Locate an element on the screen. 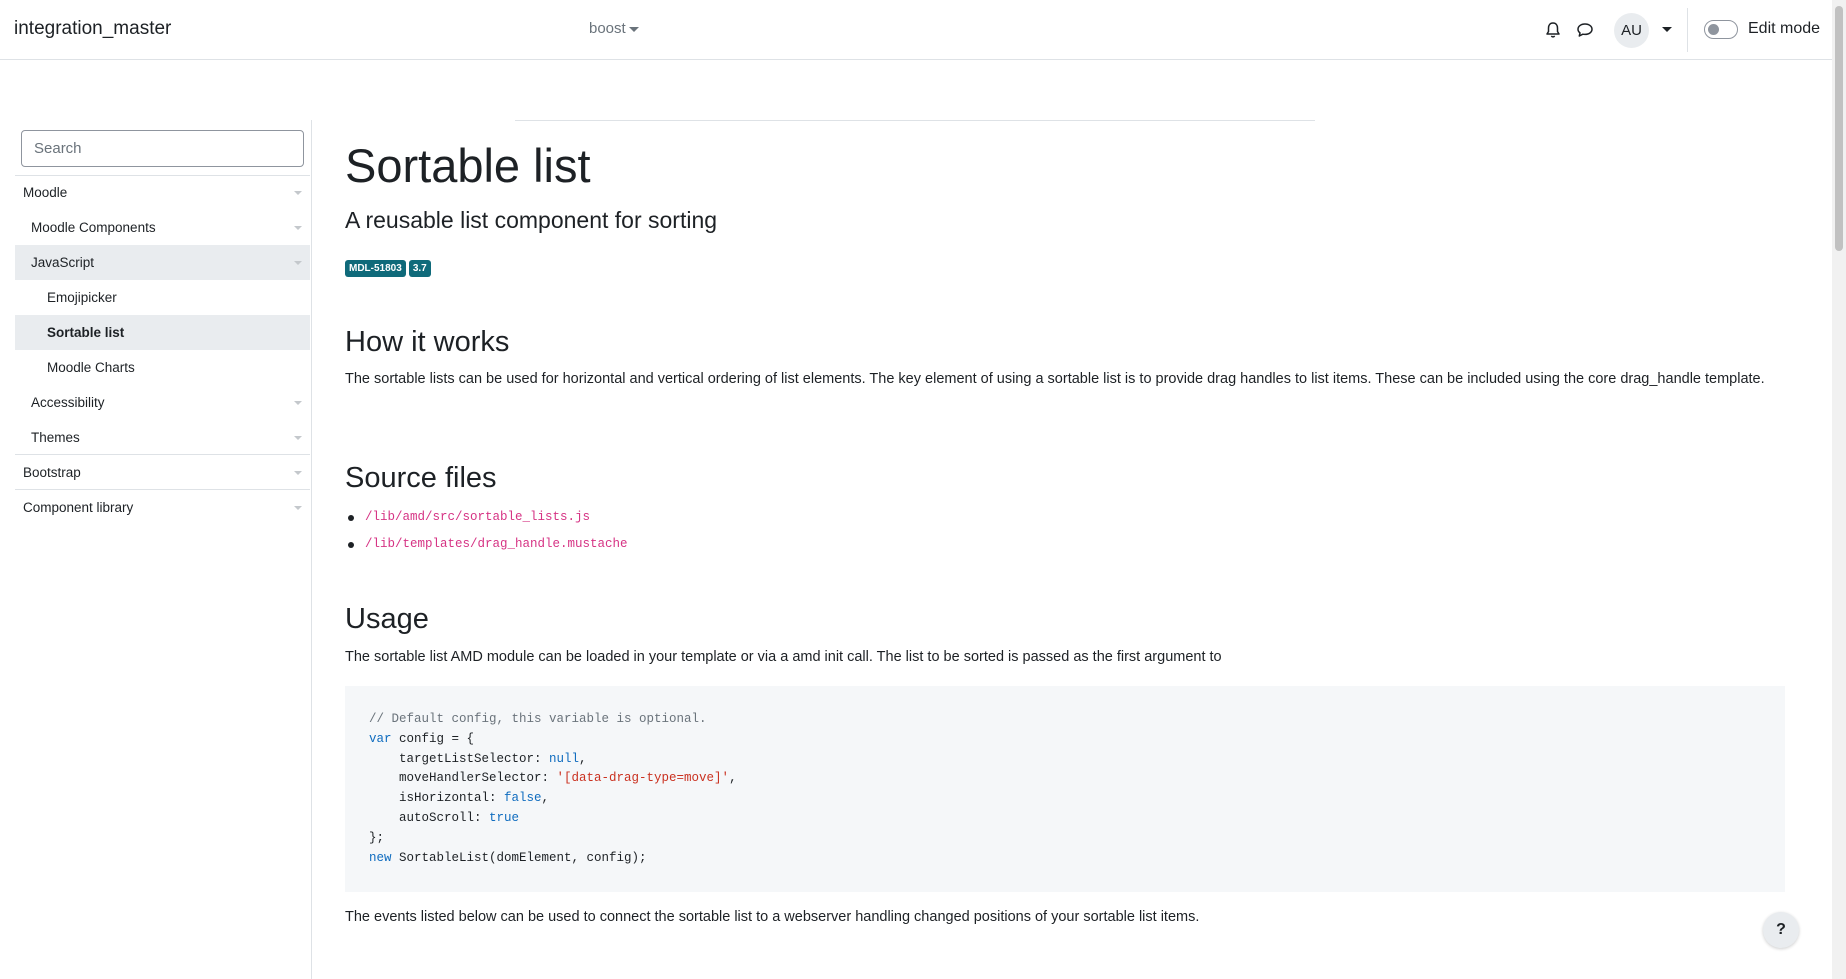 The height and width of the screenshot is (979, 1846). search-input is located at coordinates (162, 148).